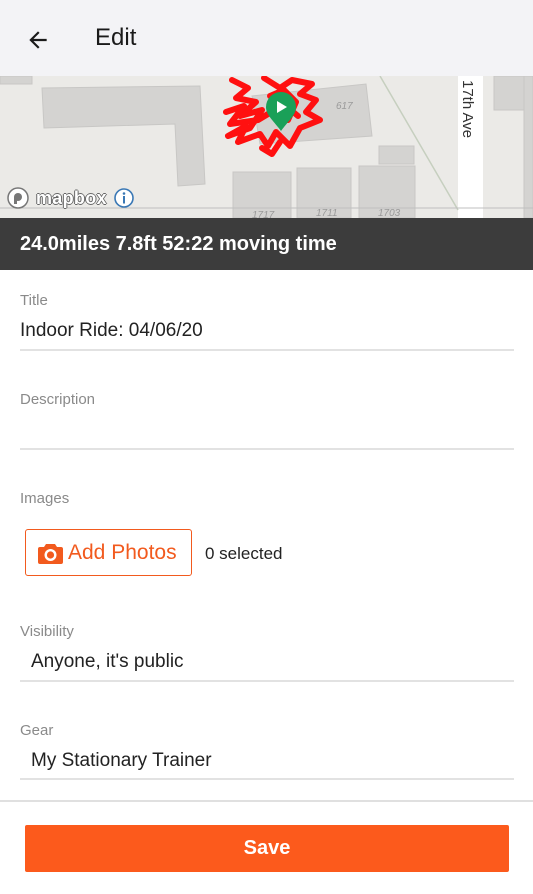 Image resolution: width=533 pixels, height=894 pixels. Describe the element at coordinates (266, 801) in the screenshot. I see `footer-divider` at that location.